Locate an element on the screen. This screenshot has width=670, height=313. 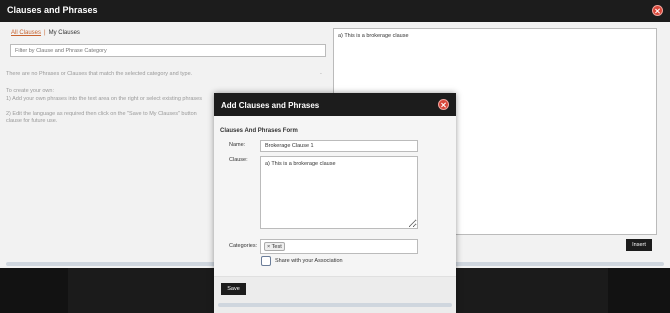
category-chip: × Test is located at coordinates (274, 246).